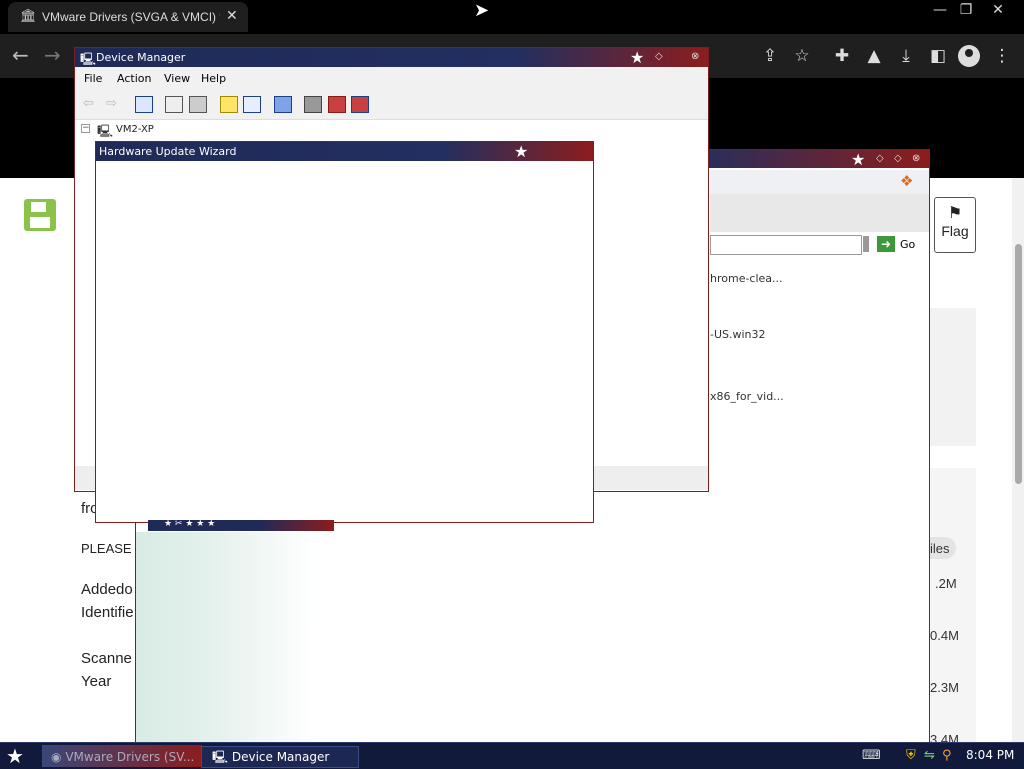 This screenshot has height=769, width=1024. Describe the element at coordinates (241, 525) in the screenshot. I see `partial-titlebar-strip: ★ ✂ ★ ★ ★` at that location.